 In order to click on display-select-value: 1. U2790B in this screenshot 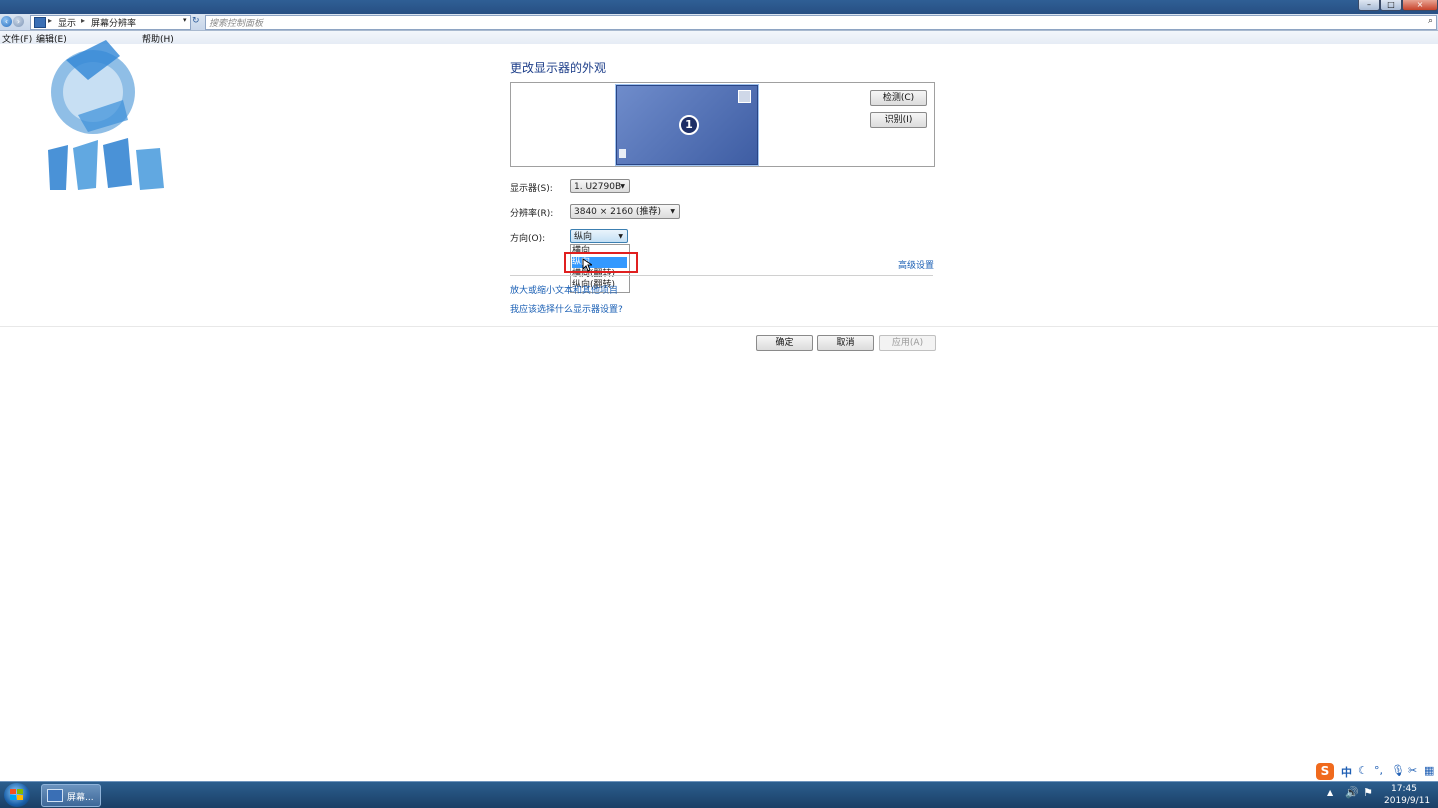, I will do `click(598, 187)`.